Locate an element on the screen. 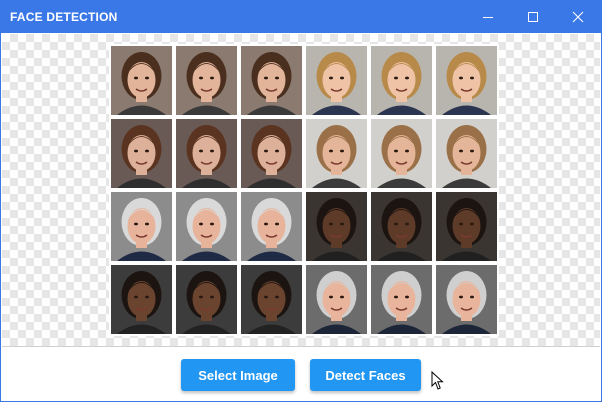 The height and width of the screenshot is (402, 602). detect-faces-button: Detect Faces is located at coordinates (365, 375).